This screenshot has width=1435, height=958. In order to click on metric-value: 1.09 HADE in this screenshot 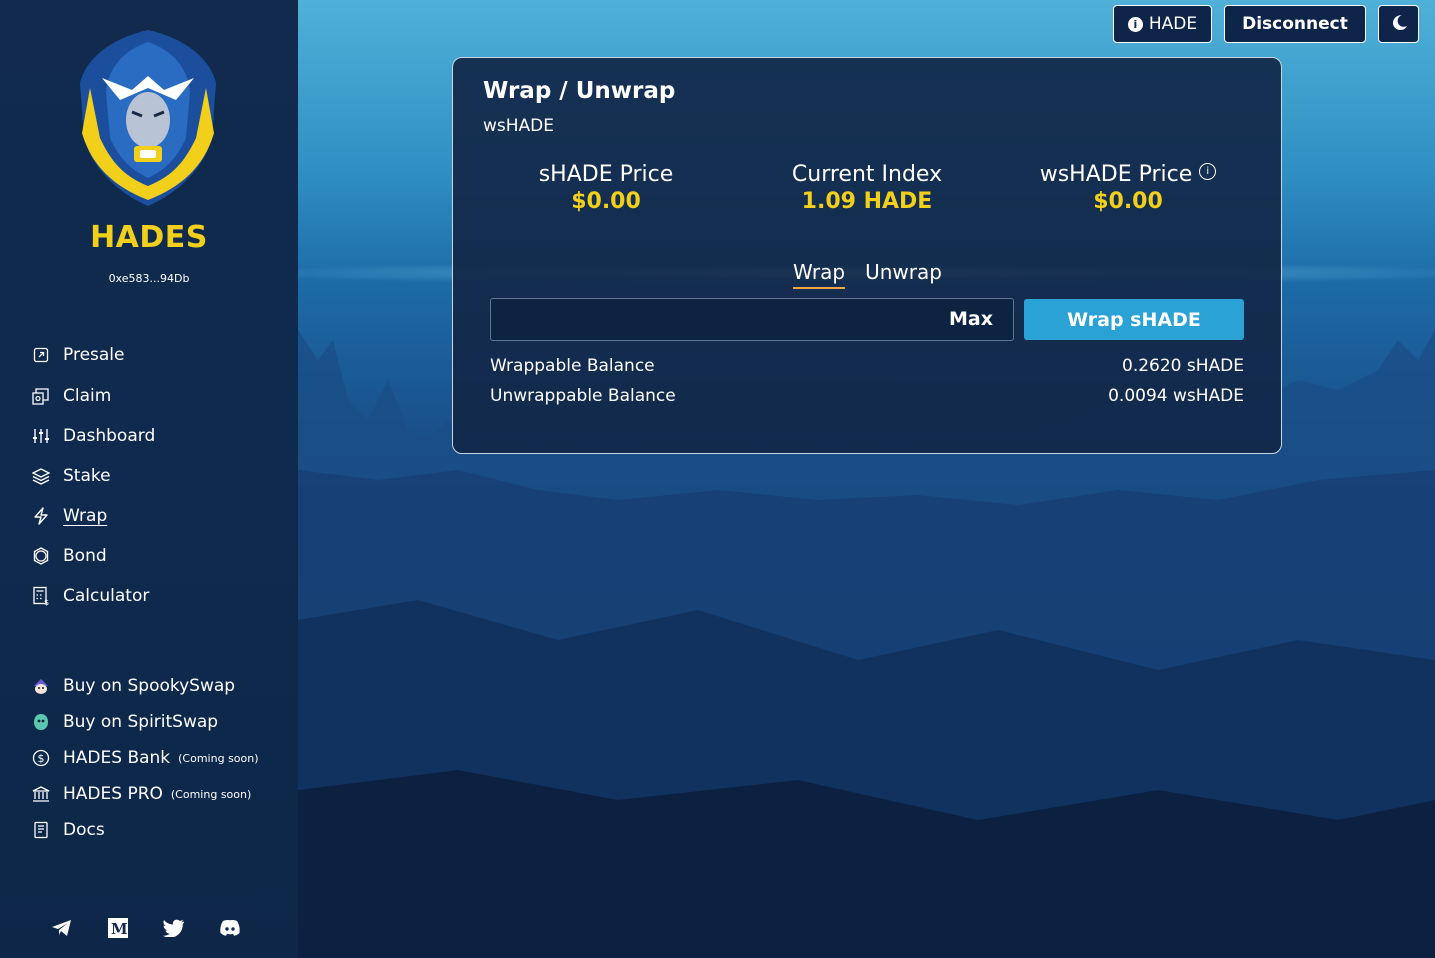, I will do `click(867, 201)`.